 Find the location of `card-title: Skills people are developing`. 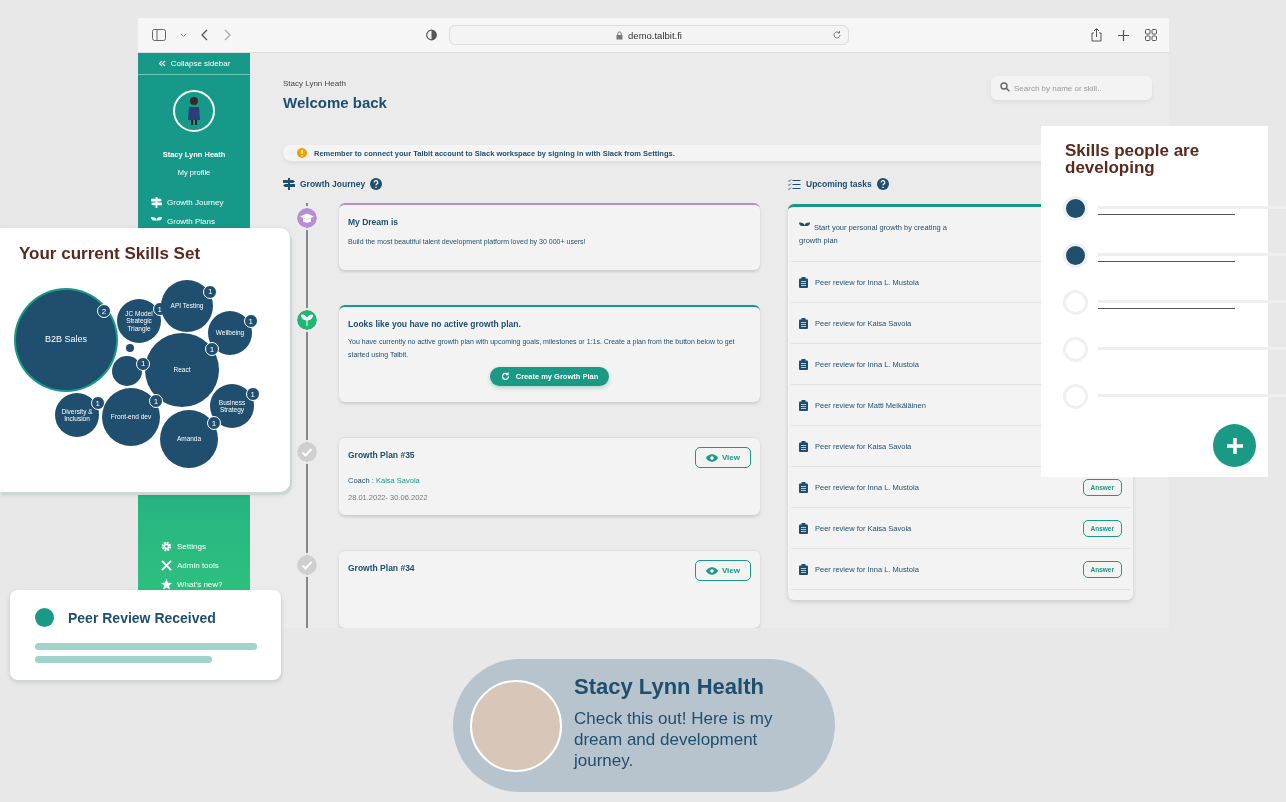

card-title: Skills people are developing is located at coordinates (1133, 159).